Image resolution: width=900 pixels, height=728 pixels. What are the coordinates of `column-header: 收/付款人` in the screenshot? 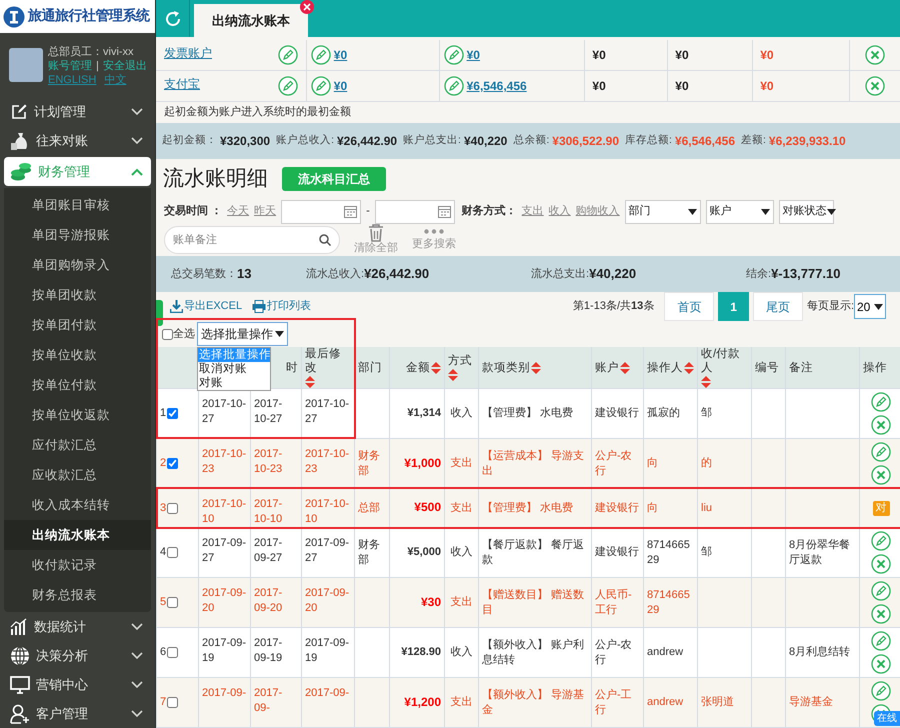 It's located at (724, 361).